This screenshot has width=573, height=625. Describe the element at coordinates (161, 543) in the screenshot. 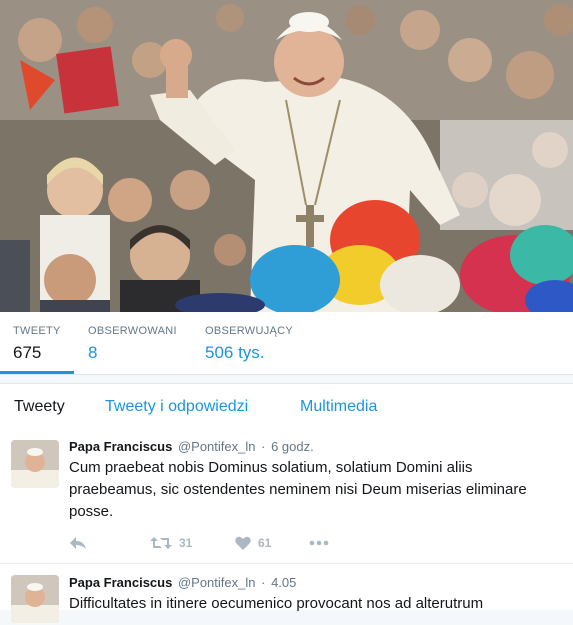

I see `retweet-icon` at that location.